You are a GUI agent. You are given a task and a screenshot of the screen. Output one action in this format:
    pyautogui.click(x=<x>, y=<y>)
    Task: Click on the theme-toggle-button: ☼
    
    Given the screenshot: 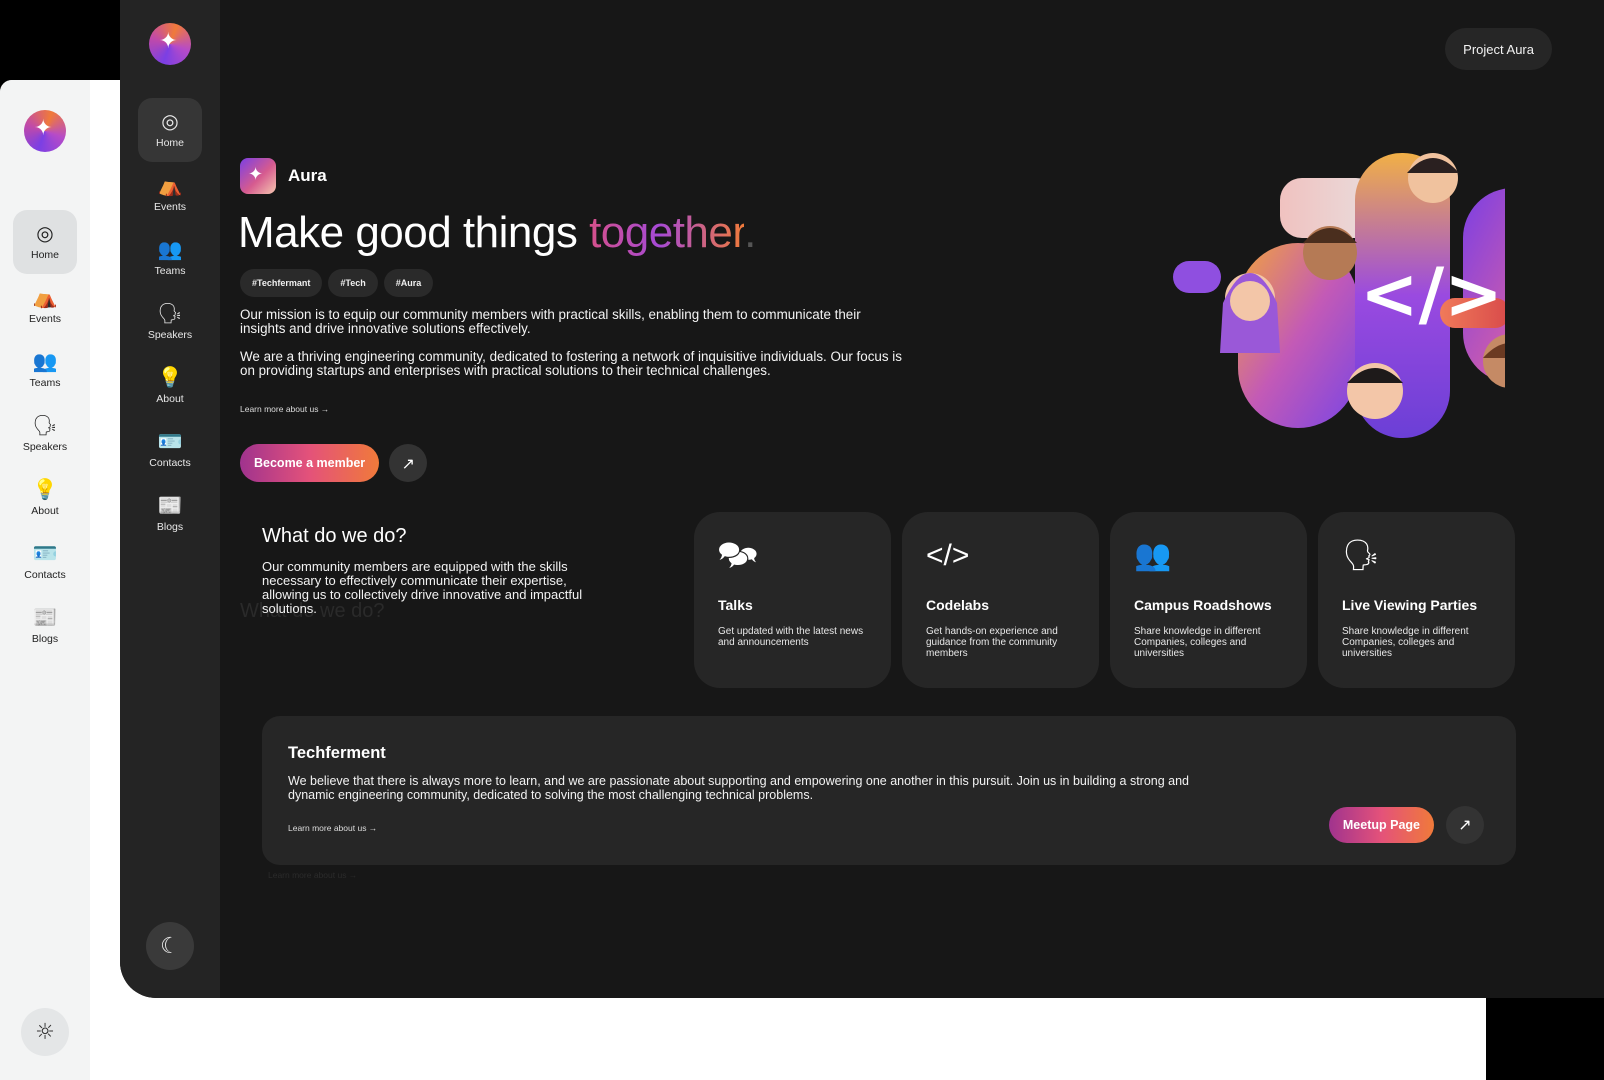 What is the action you would take?
    pyautogui.click(x=45, y=1032)
    